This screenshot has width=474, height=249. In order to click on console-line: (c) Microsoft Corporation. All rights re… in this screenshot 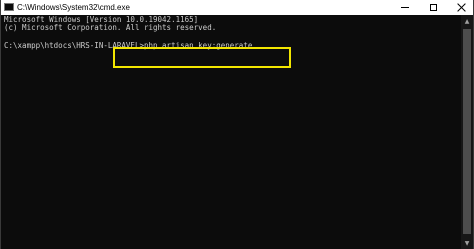, I will do `click(110, 27)`.